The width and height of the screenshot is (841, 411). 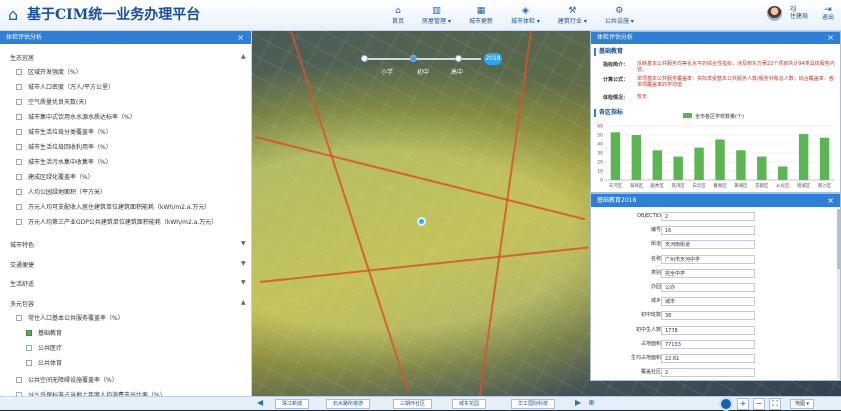 I want to click on attribute-key: OBJECTID：, so click(x=651, y=216).